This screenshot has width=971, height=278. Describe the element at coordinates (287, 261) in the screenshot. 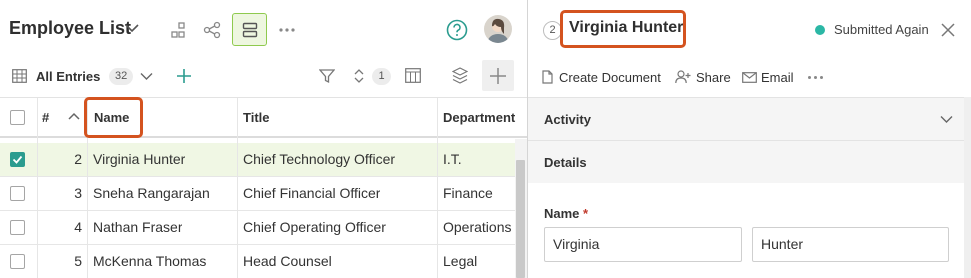

I see `cell-title: Head Counsel` at that location.